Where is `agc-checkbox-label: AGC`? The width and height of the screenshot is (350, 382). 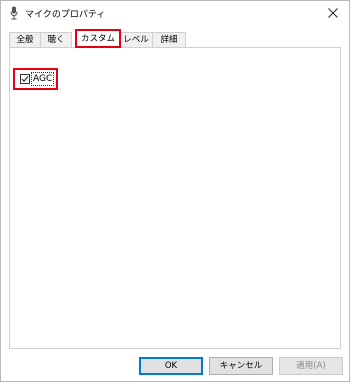 agc-checkbox-label: AGC is located at coordinates (43, 79).